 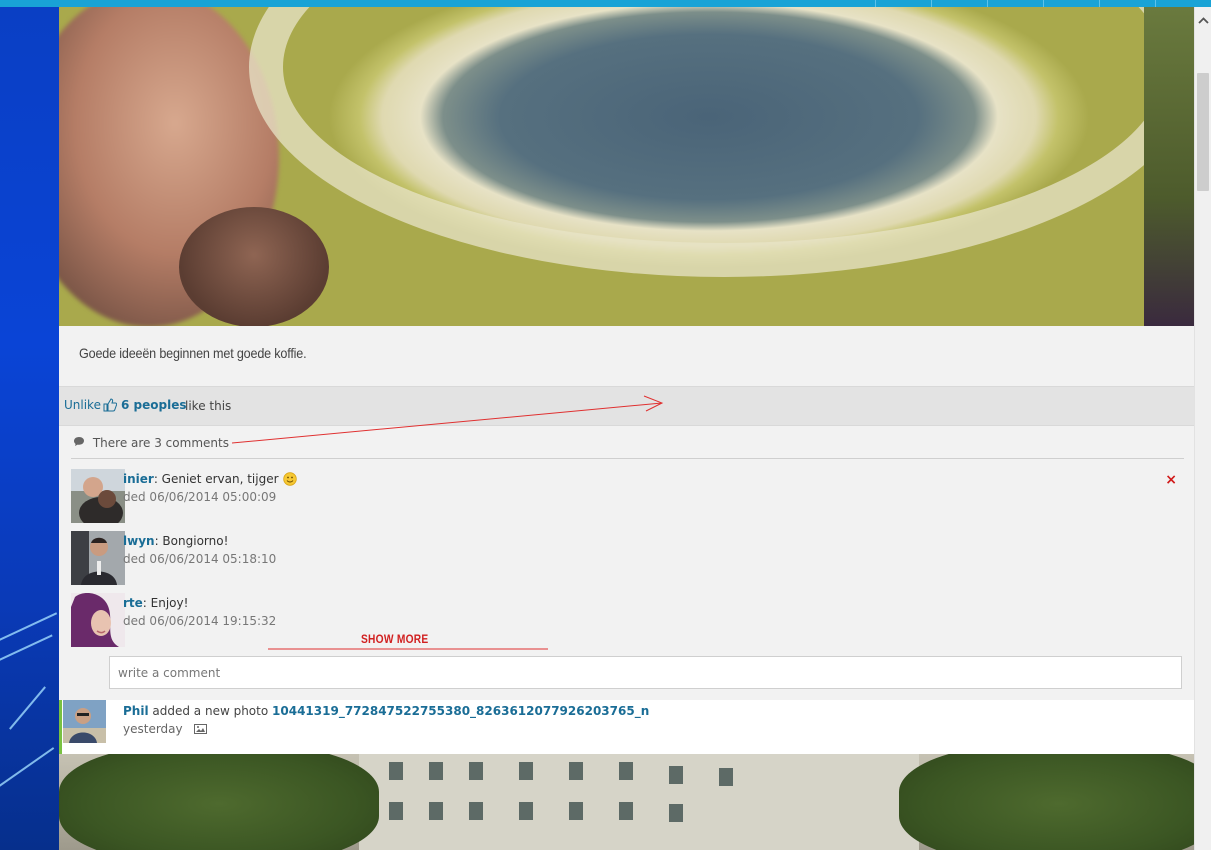 I want to click on comment-author-name: rte, so click(x=133, y=603).